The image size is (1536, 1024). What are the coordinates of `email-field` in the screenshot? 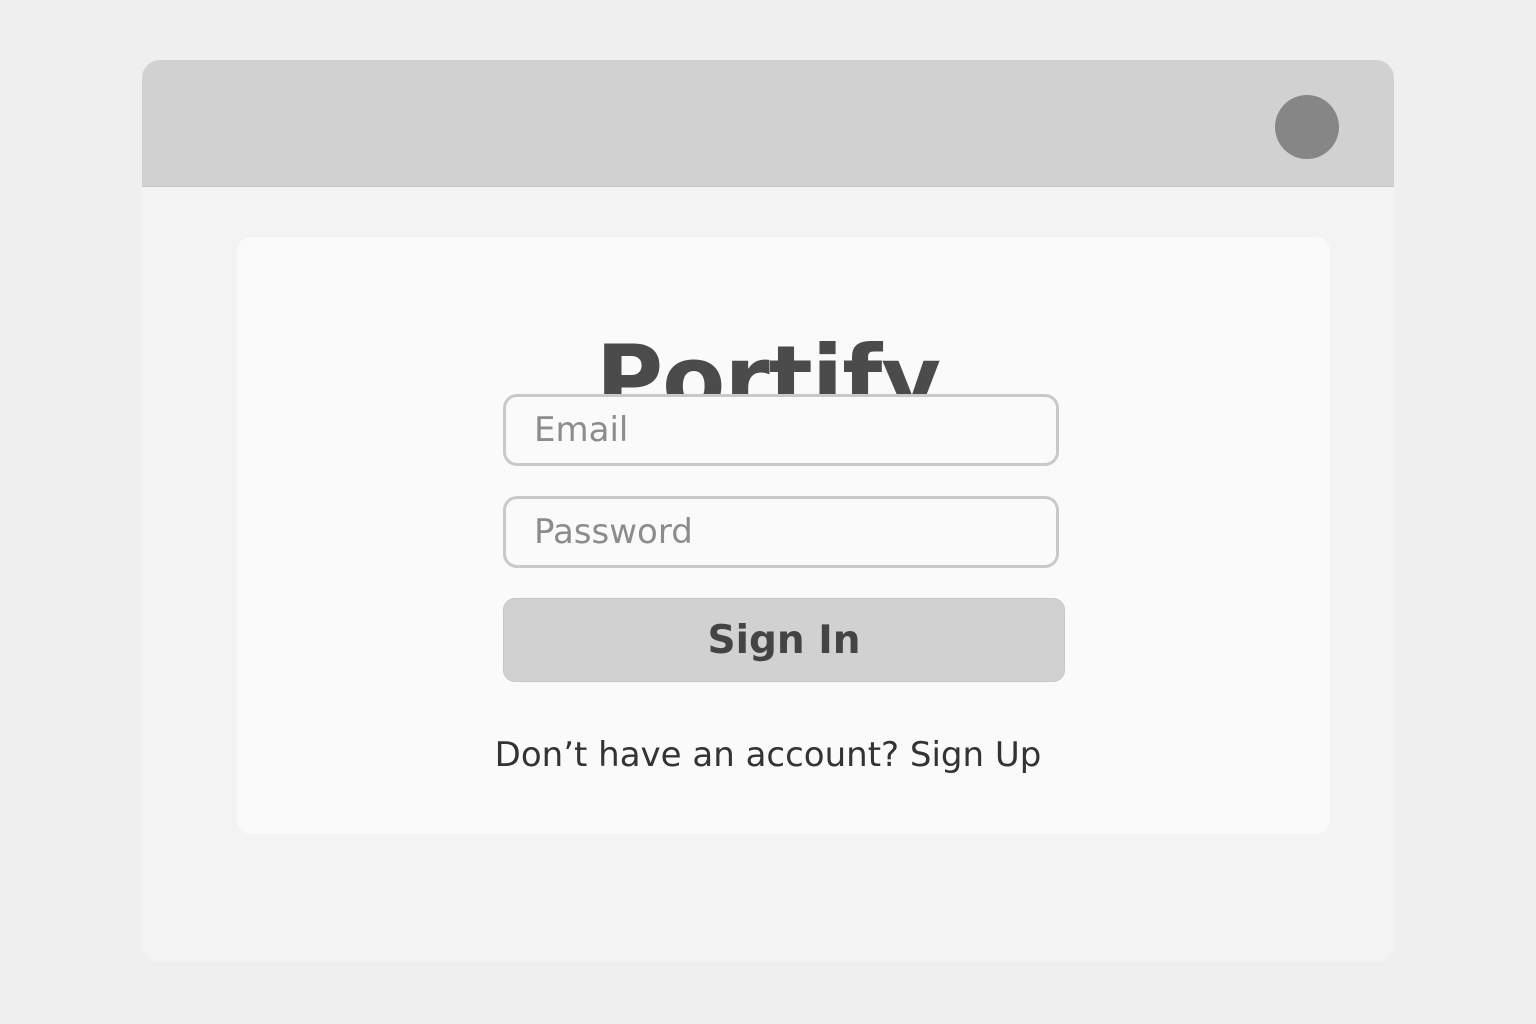 It's located at (781, 430).